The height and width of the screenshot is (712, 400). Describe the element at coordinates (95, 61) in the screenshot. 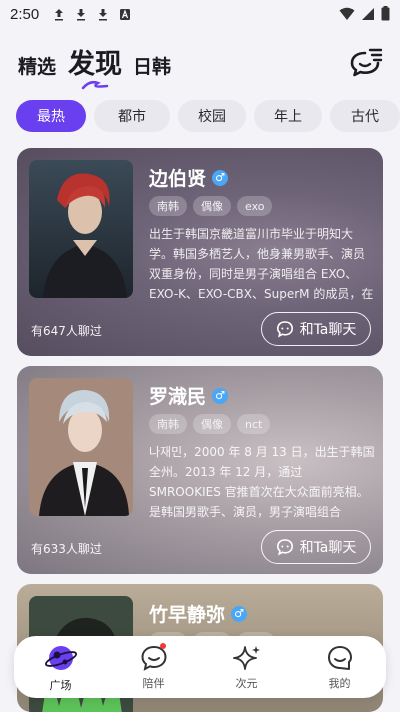

I see `tab-discover: 发现` at that location.